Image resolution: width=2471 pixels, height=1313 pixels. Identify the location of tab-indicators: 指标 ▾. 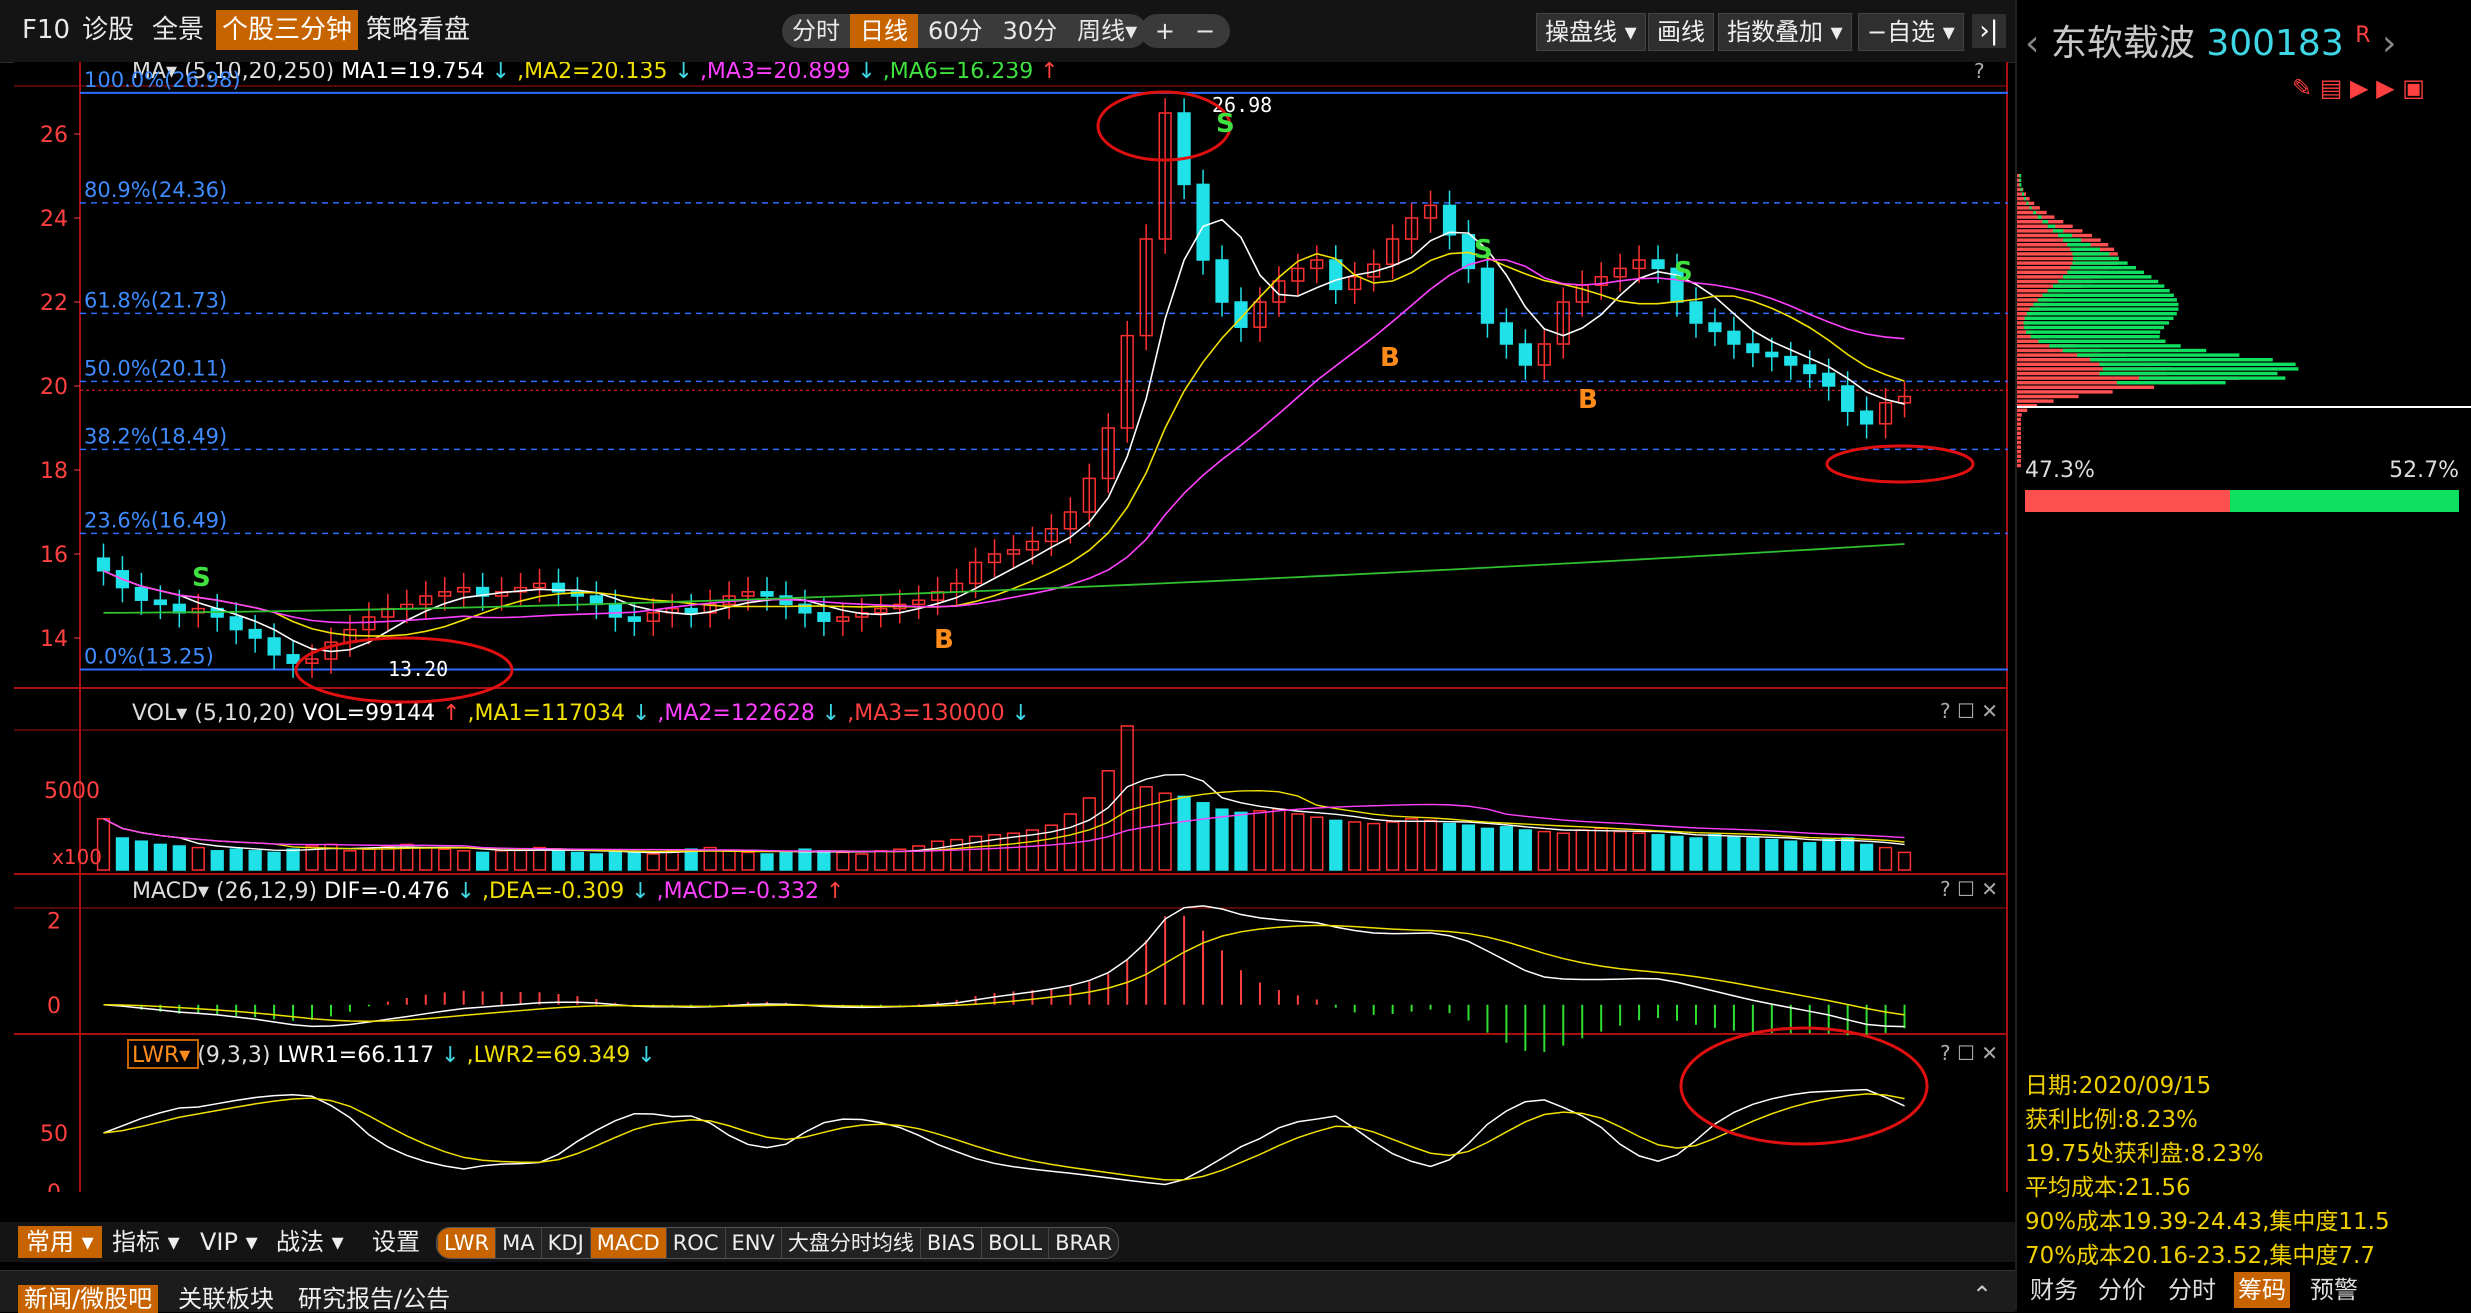
(146, 1242).